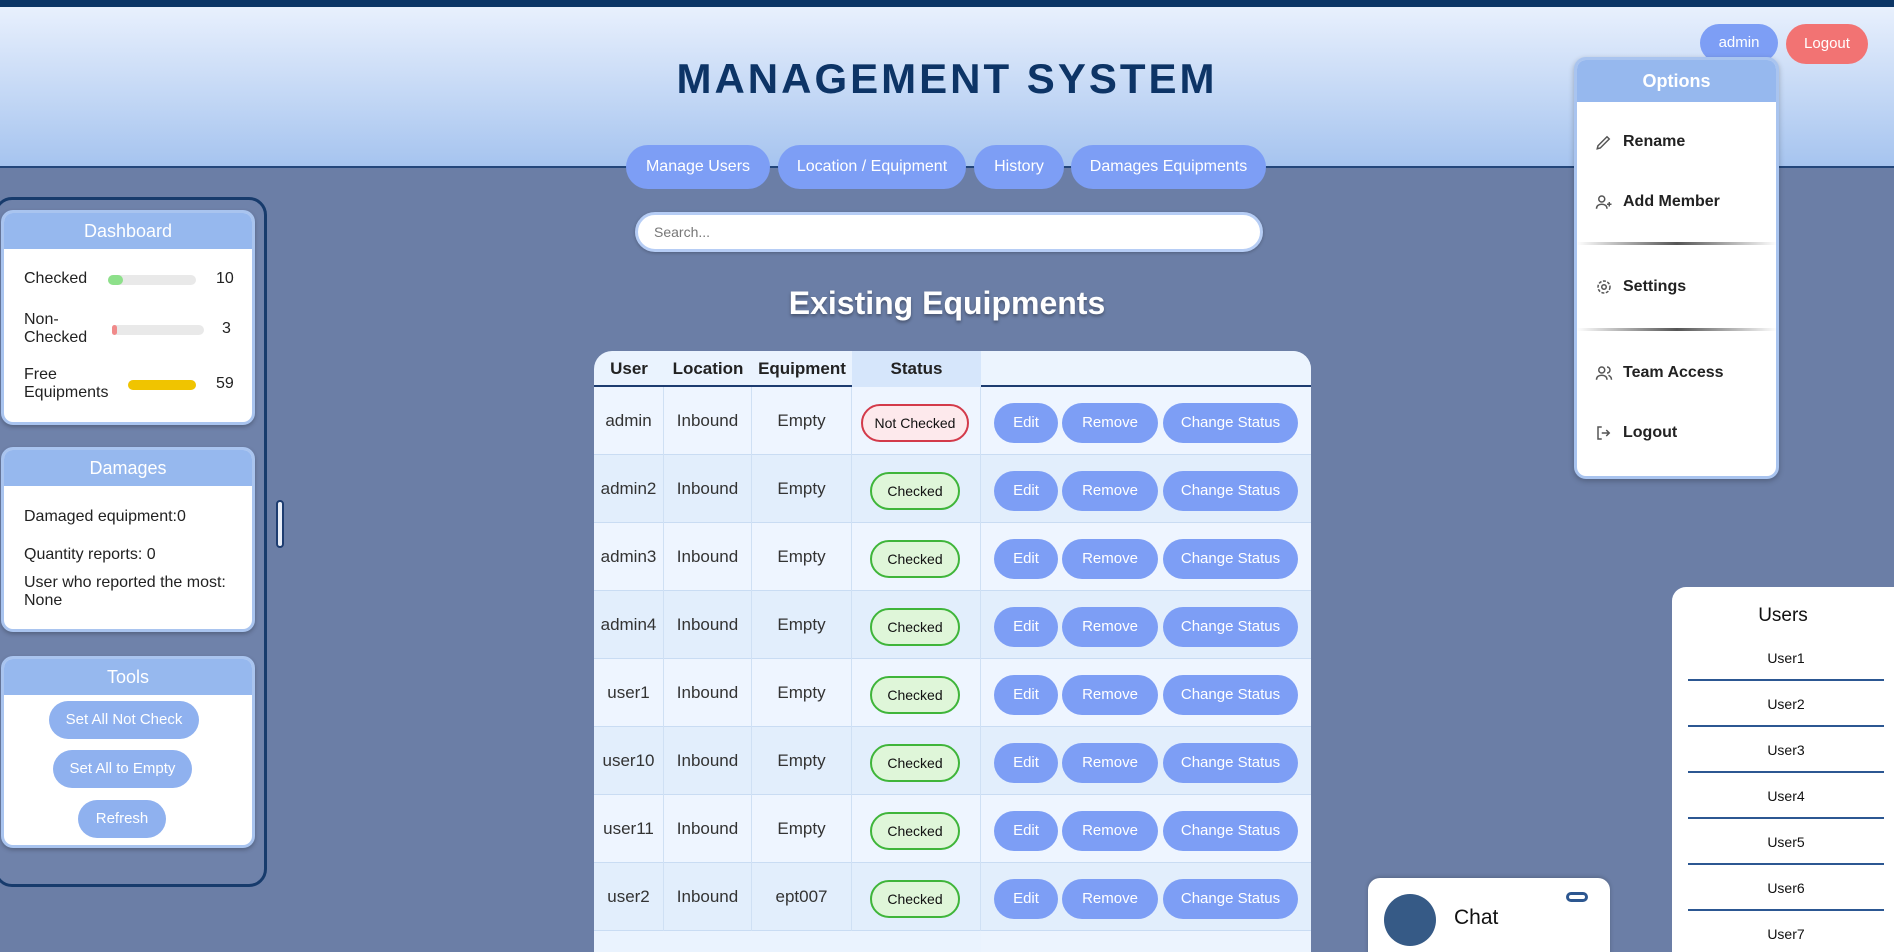  I want to click on option-rename: Rename, so click(1640, 142).